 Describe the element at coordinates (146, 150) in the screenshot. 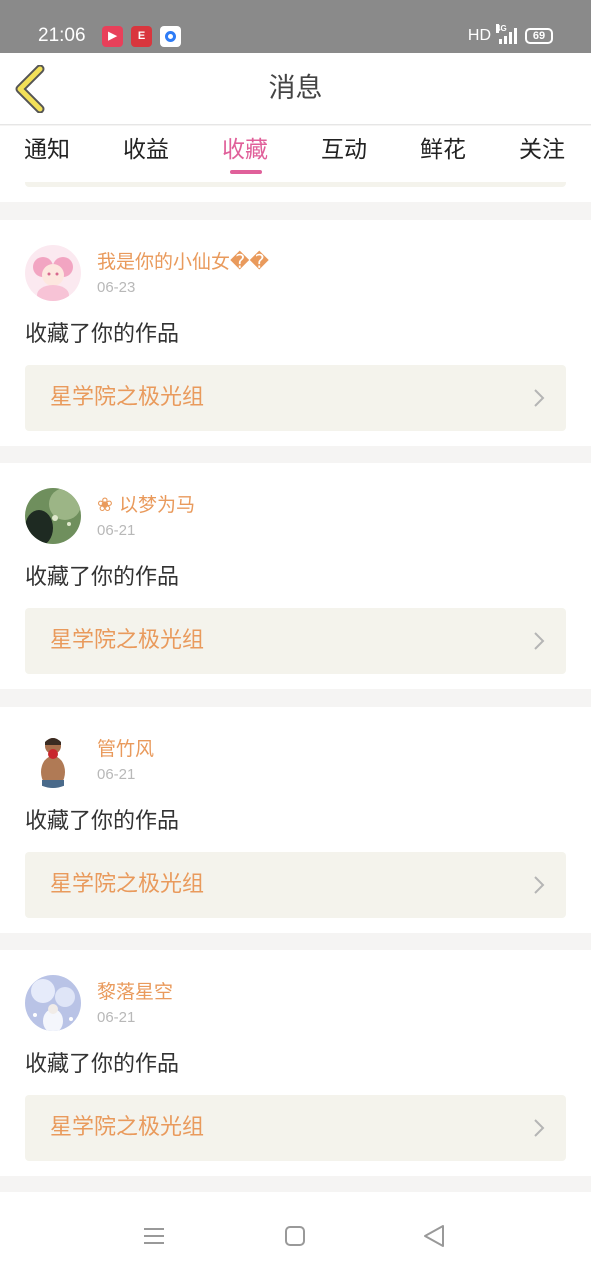

I see `tab-earnings: 收益` at that location.